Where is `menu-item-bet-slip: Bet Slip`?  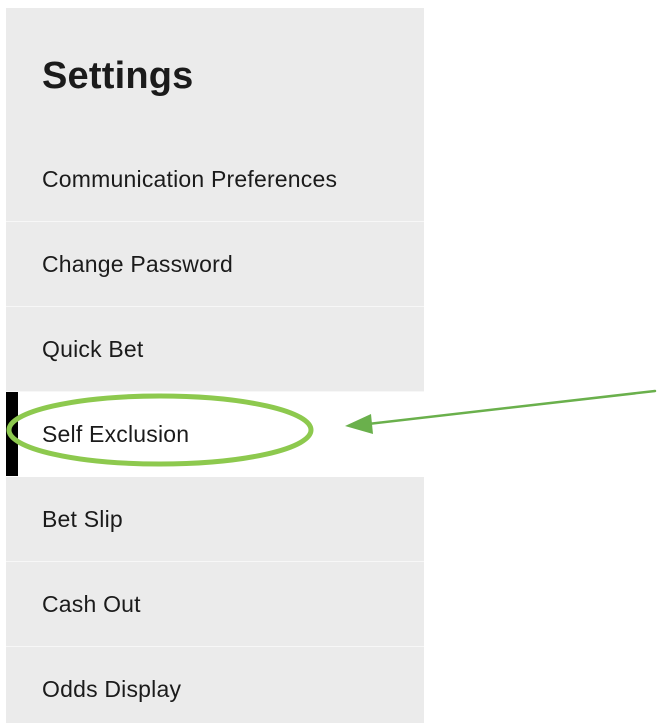
menu-item-bet-slip: Bet Slip is located at coordinates (215, 519).